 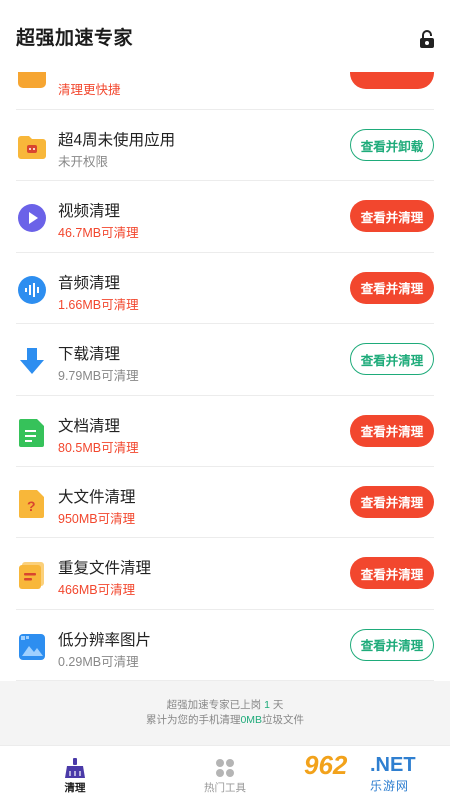 I want to click on summary-text: 垃圾文件, so click(x=283, y=720).